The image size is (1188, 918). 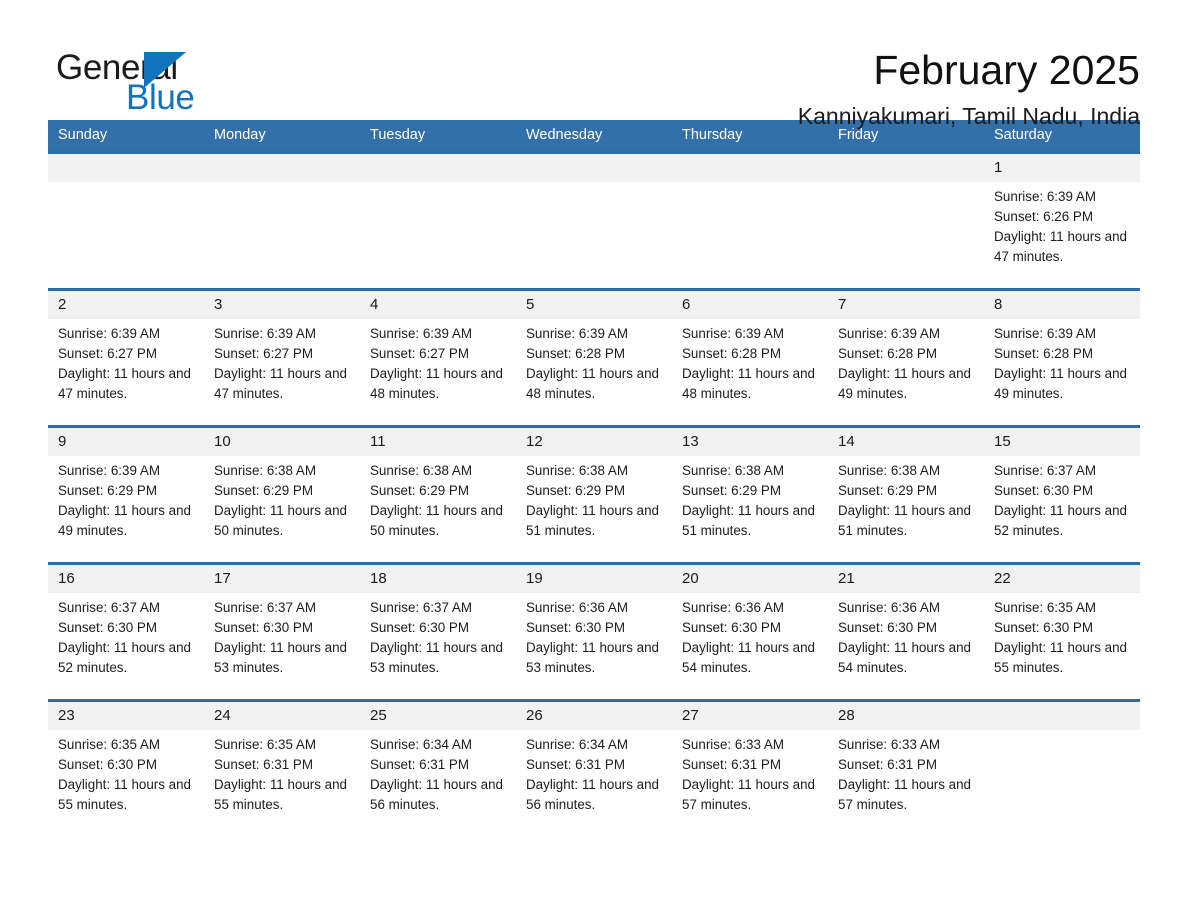 What do you see at coordinates (1062, 579) in the screenshot?
I see `day-number: 22` at bounding box center [1062, 579].